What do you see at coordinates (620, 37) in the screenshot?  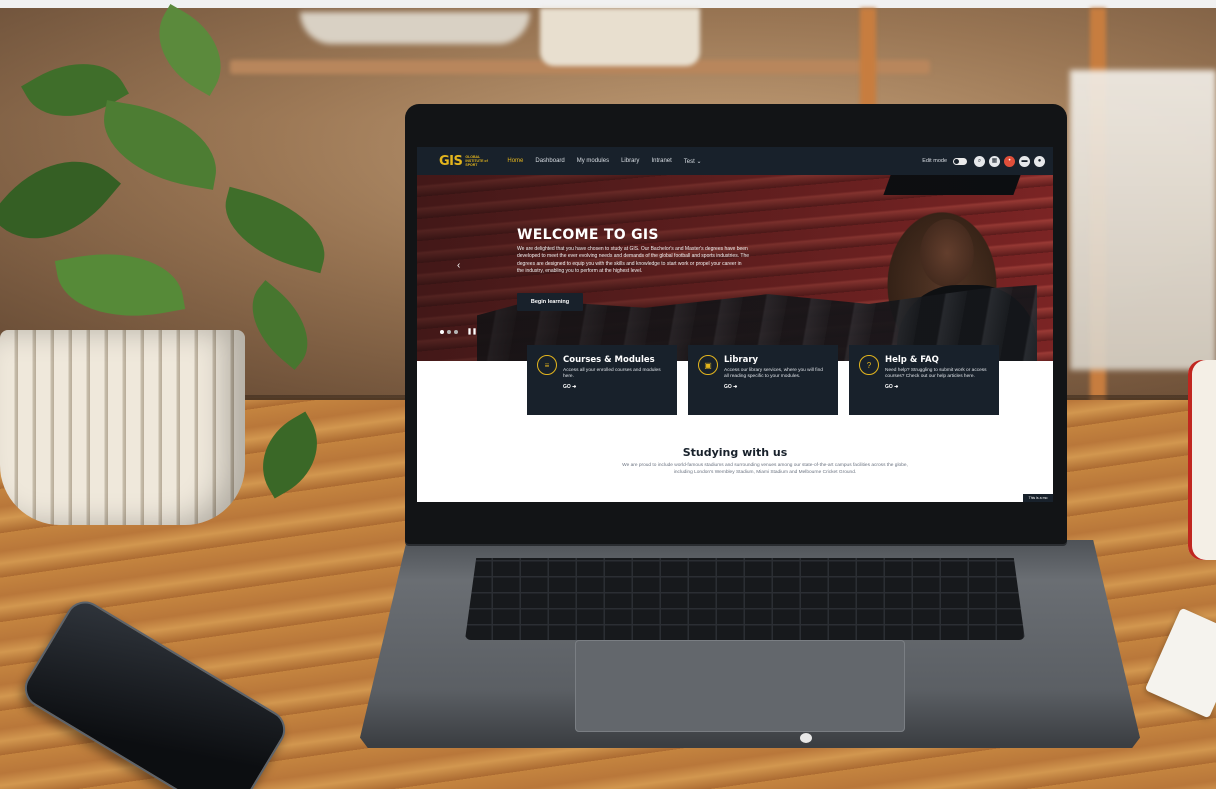 I see `background-vase` at bounding box center [620, 37].